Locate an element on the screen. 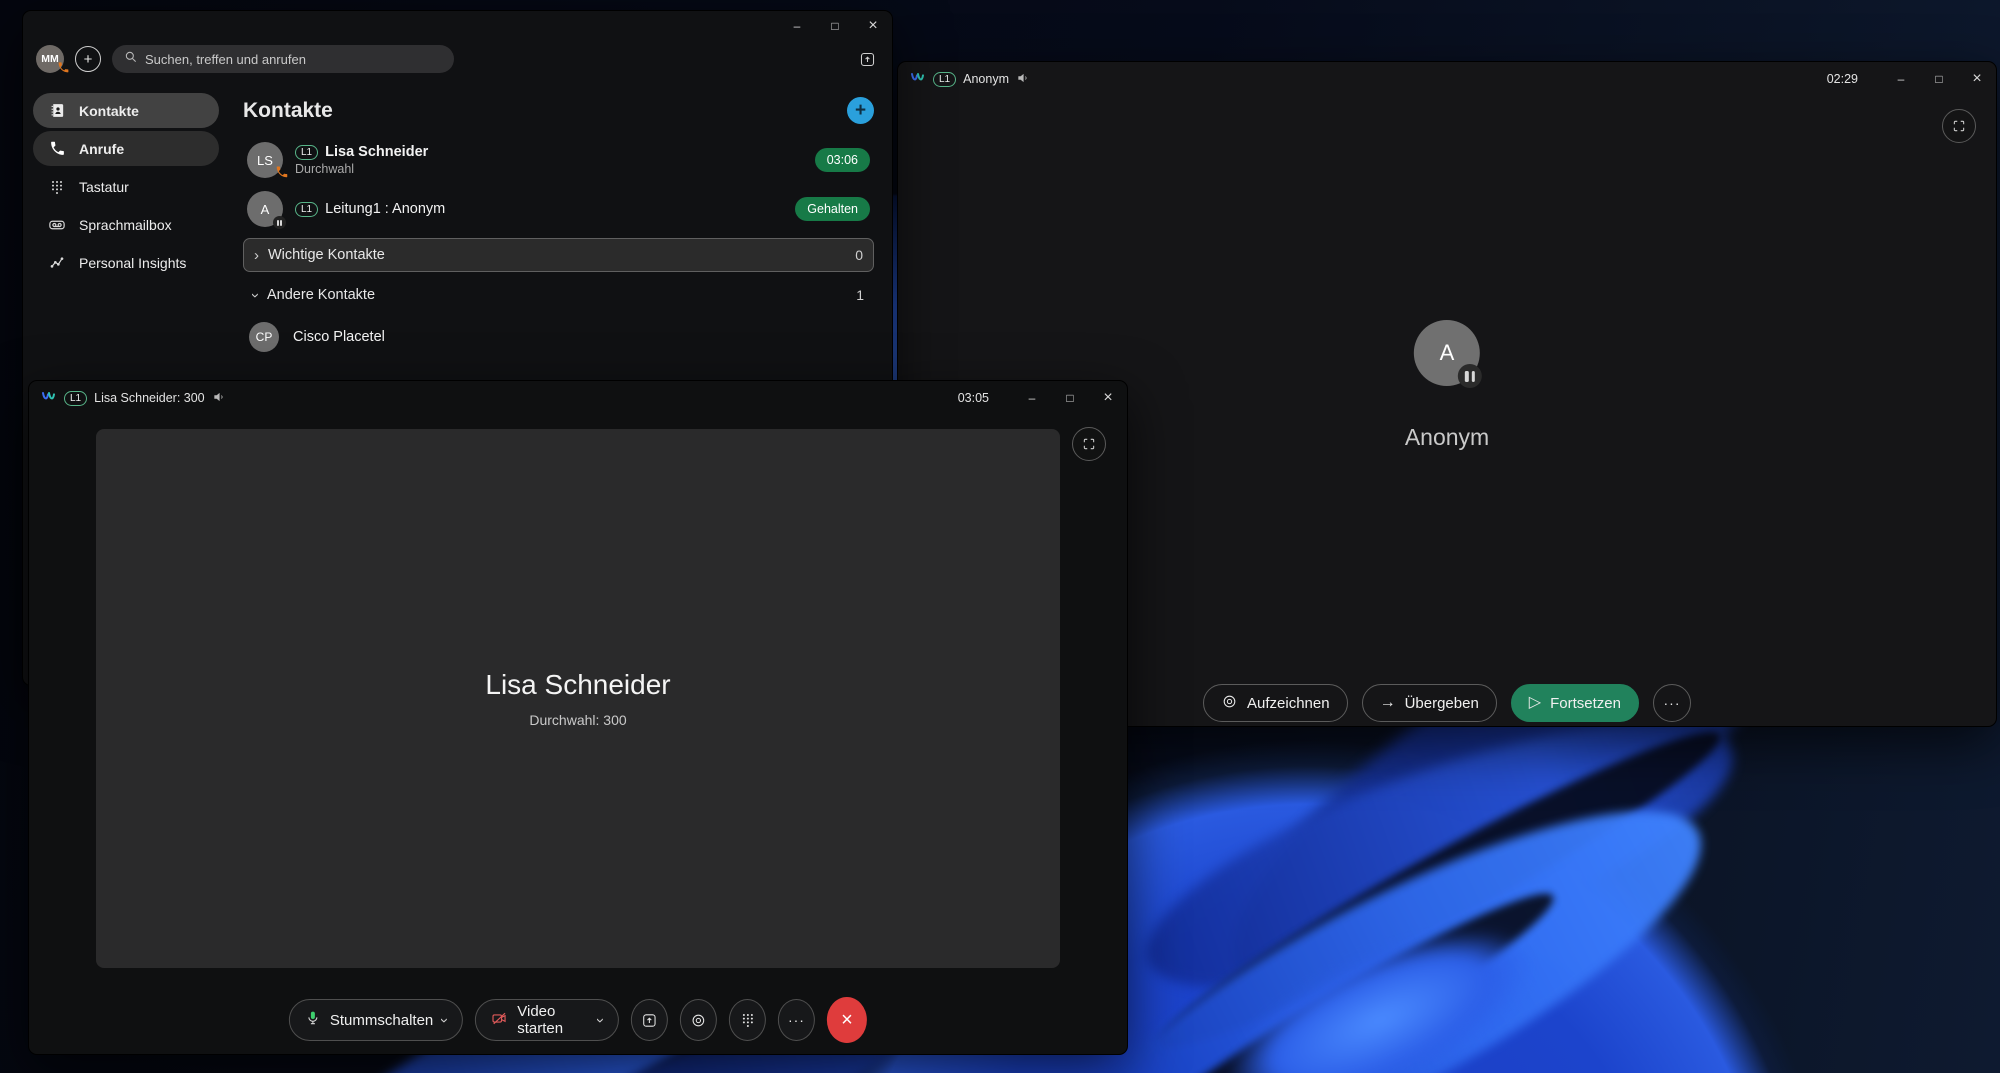  play-icon: ▷ is located at coordinates (1535, 702).